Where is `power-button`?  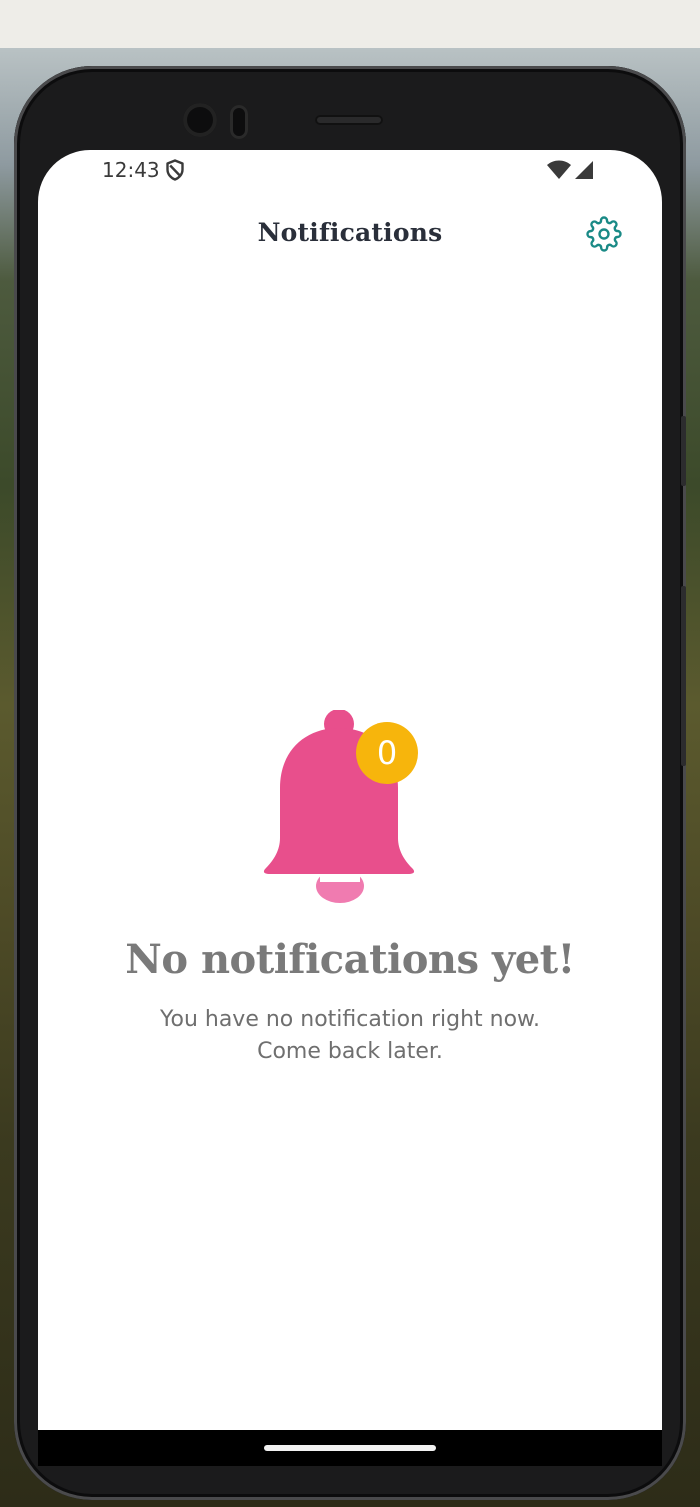 power-button is located at coordinates (683, 451).